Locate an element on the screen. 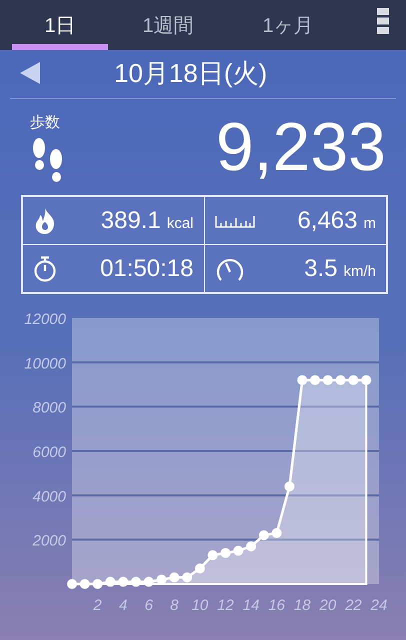 The height and width of the screenshot is (640, 406). x-axis-label: 12 is located at coordinates (225, 605).